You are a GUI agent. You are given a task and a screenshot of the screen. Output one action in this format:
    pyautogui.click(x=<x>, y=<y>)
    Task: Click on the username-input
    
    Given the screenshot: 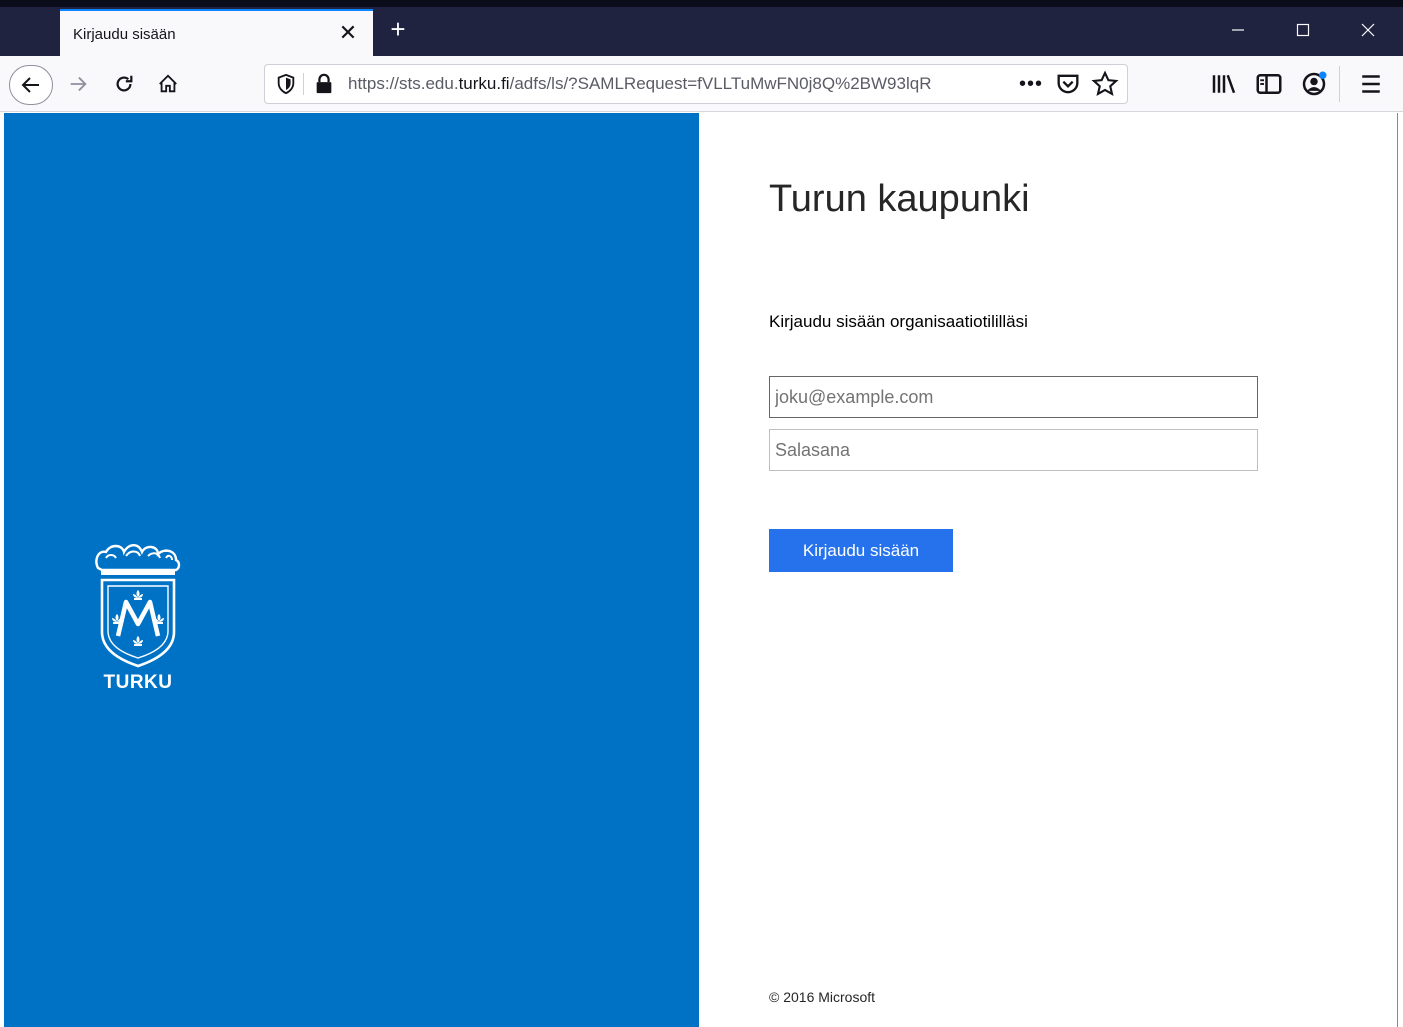 What is the action you would take?
    pyautogui.click(x=1013, y=397)
    